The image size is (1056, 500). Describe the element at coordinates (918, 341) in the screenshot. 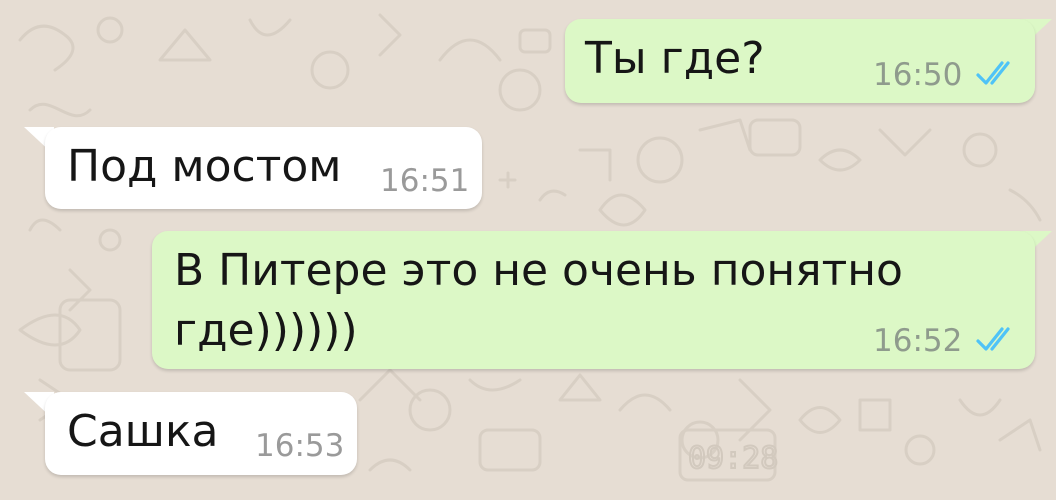

I see `message-timestamp: 16:52` at that location.